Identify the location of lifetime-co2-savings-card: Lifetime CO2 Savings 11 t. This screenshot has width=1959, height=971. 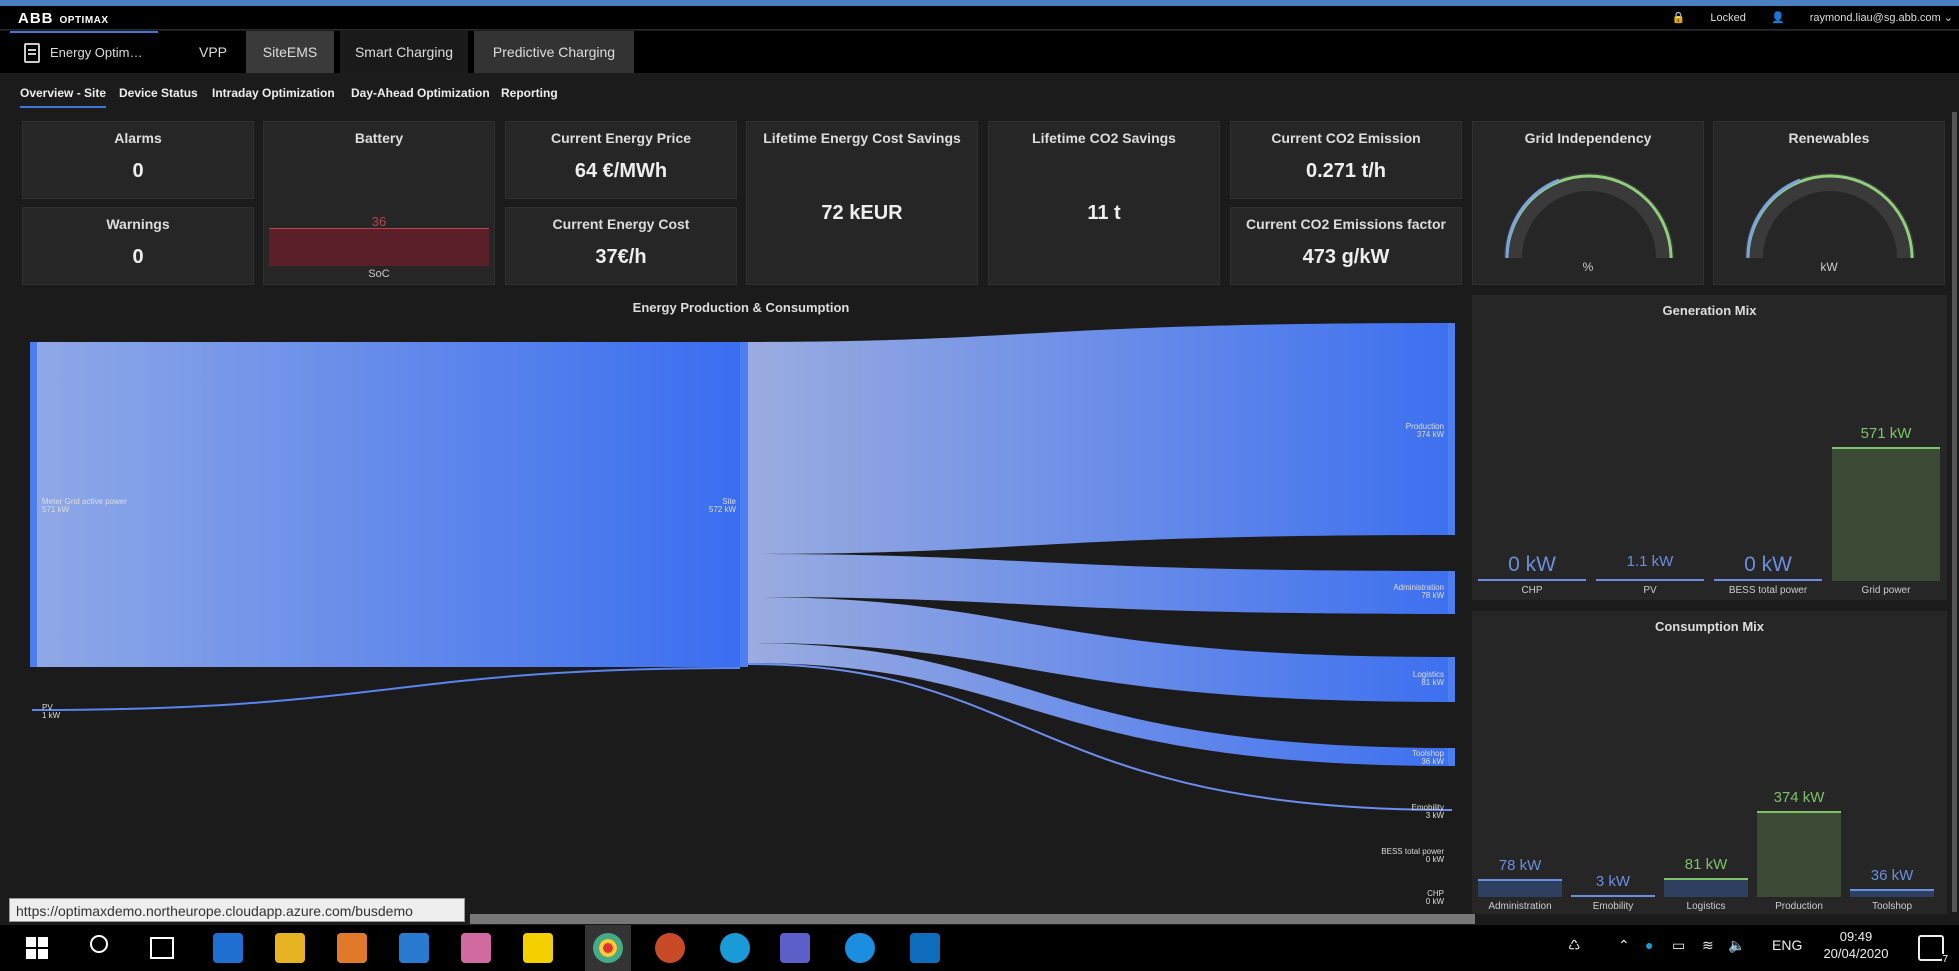
(1104, 203).